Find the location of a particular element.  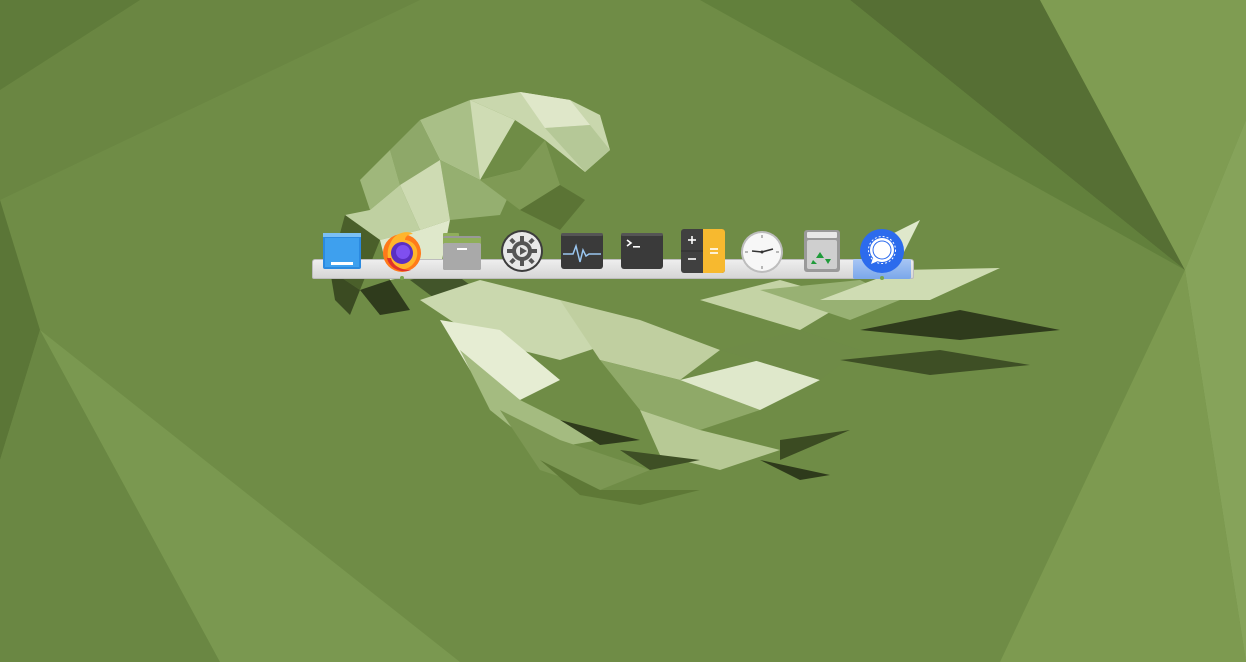

dock-item-show-desktop is located at coordinates (342, 254).